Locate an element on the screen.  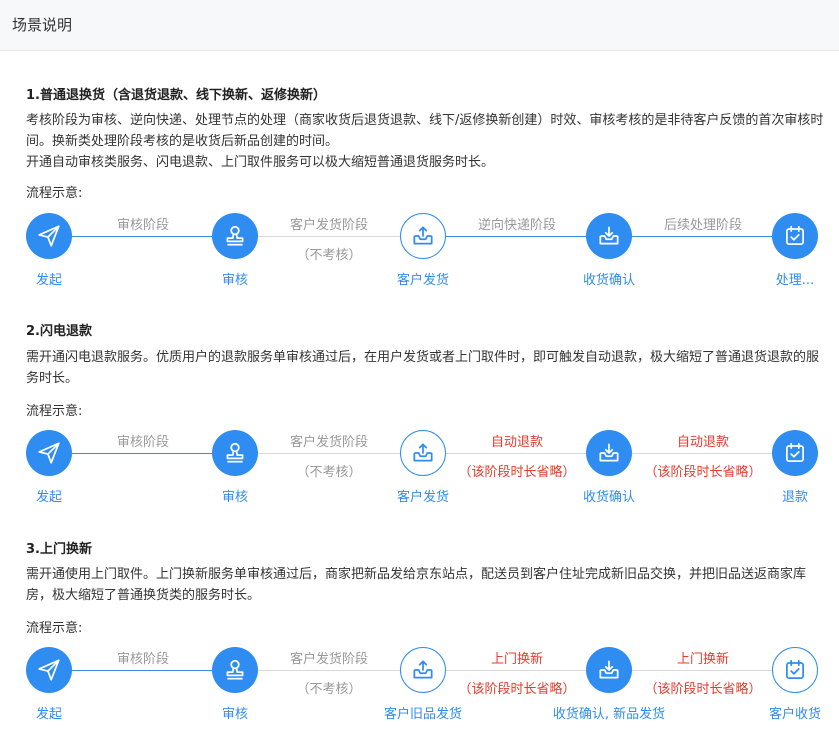
stage-label: 逆向快递阶段 is located at coordinates (516, 225).